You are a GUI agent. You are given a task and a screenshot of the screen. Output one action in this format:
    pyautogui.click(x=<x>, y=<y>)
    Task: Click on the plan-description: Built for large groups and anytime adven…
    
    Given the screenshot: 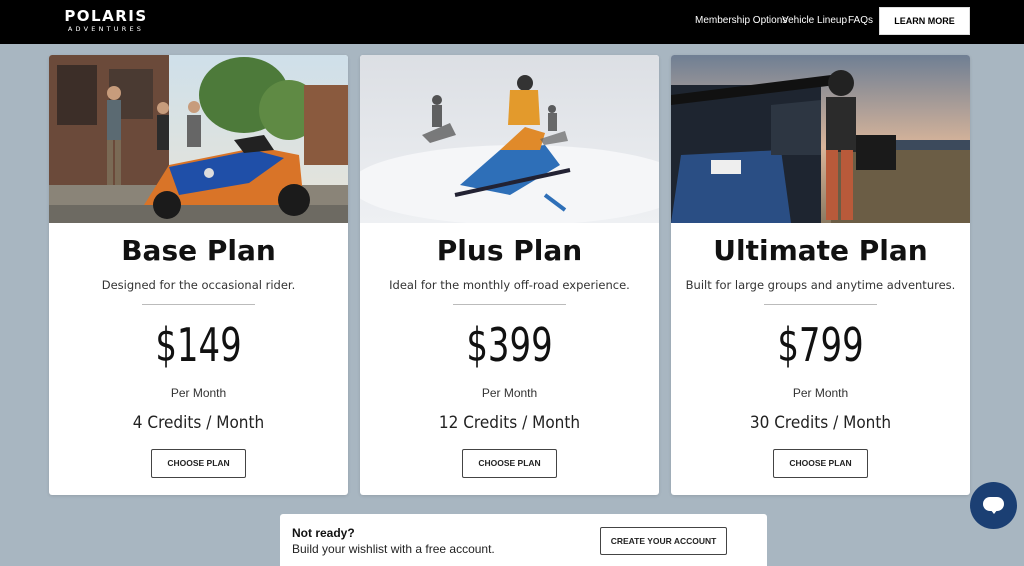 What is the action you would take?
    pyautogui.click(x=820, y=285)
    